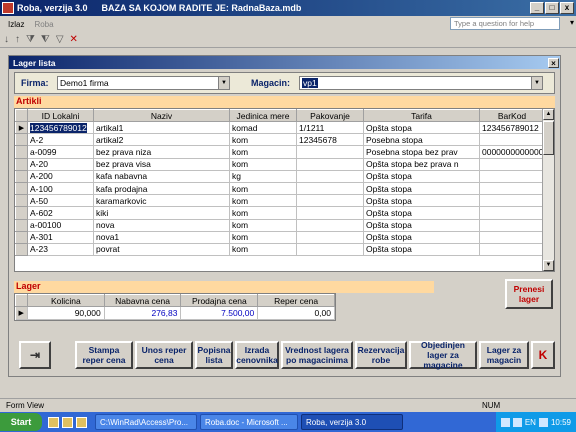  What do you see at coordinates (330, 115) in the screenshot?
I see `col-pakovanje: Pakovanje` at bounding box center [330, 115].